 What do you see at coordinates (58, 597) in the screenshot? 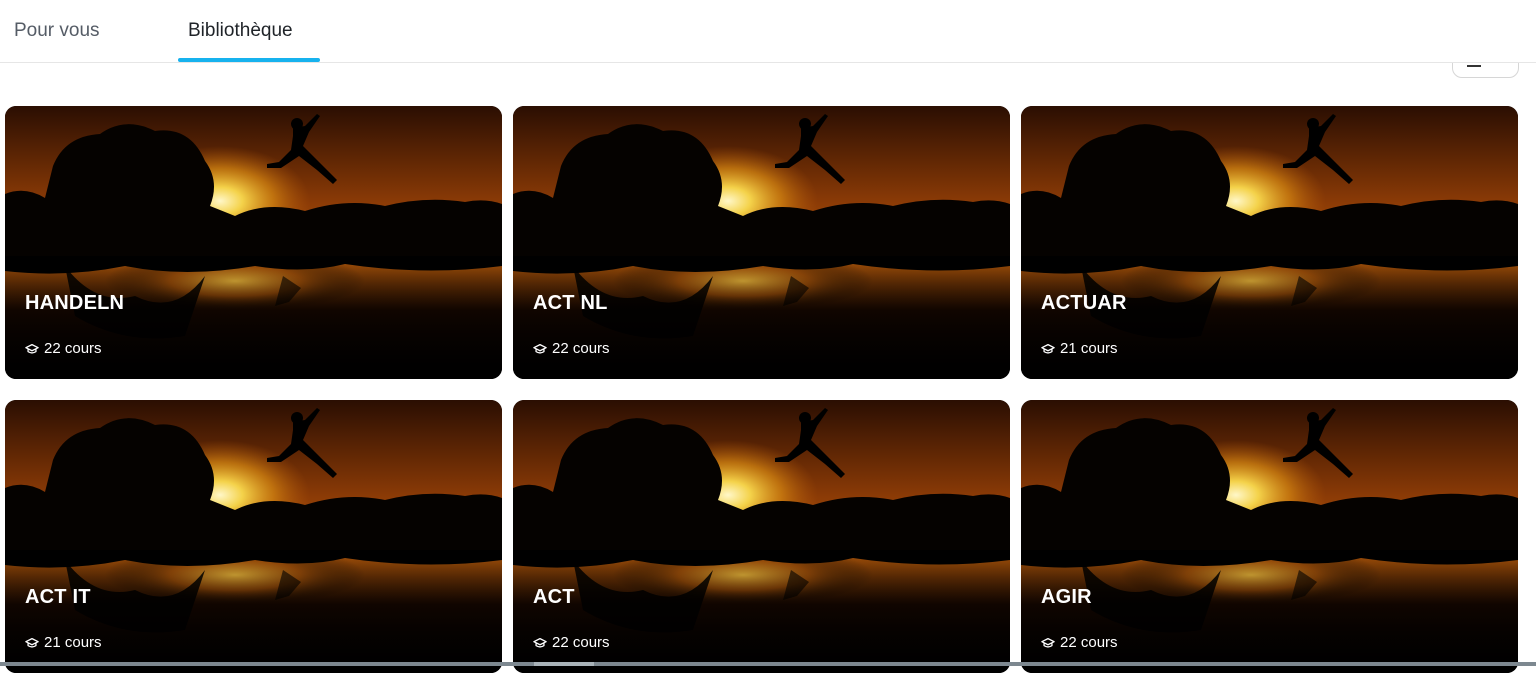
I see `card-title: ACT IT` at bounding box center [58, 597].